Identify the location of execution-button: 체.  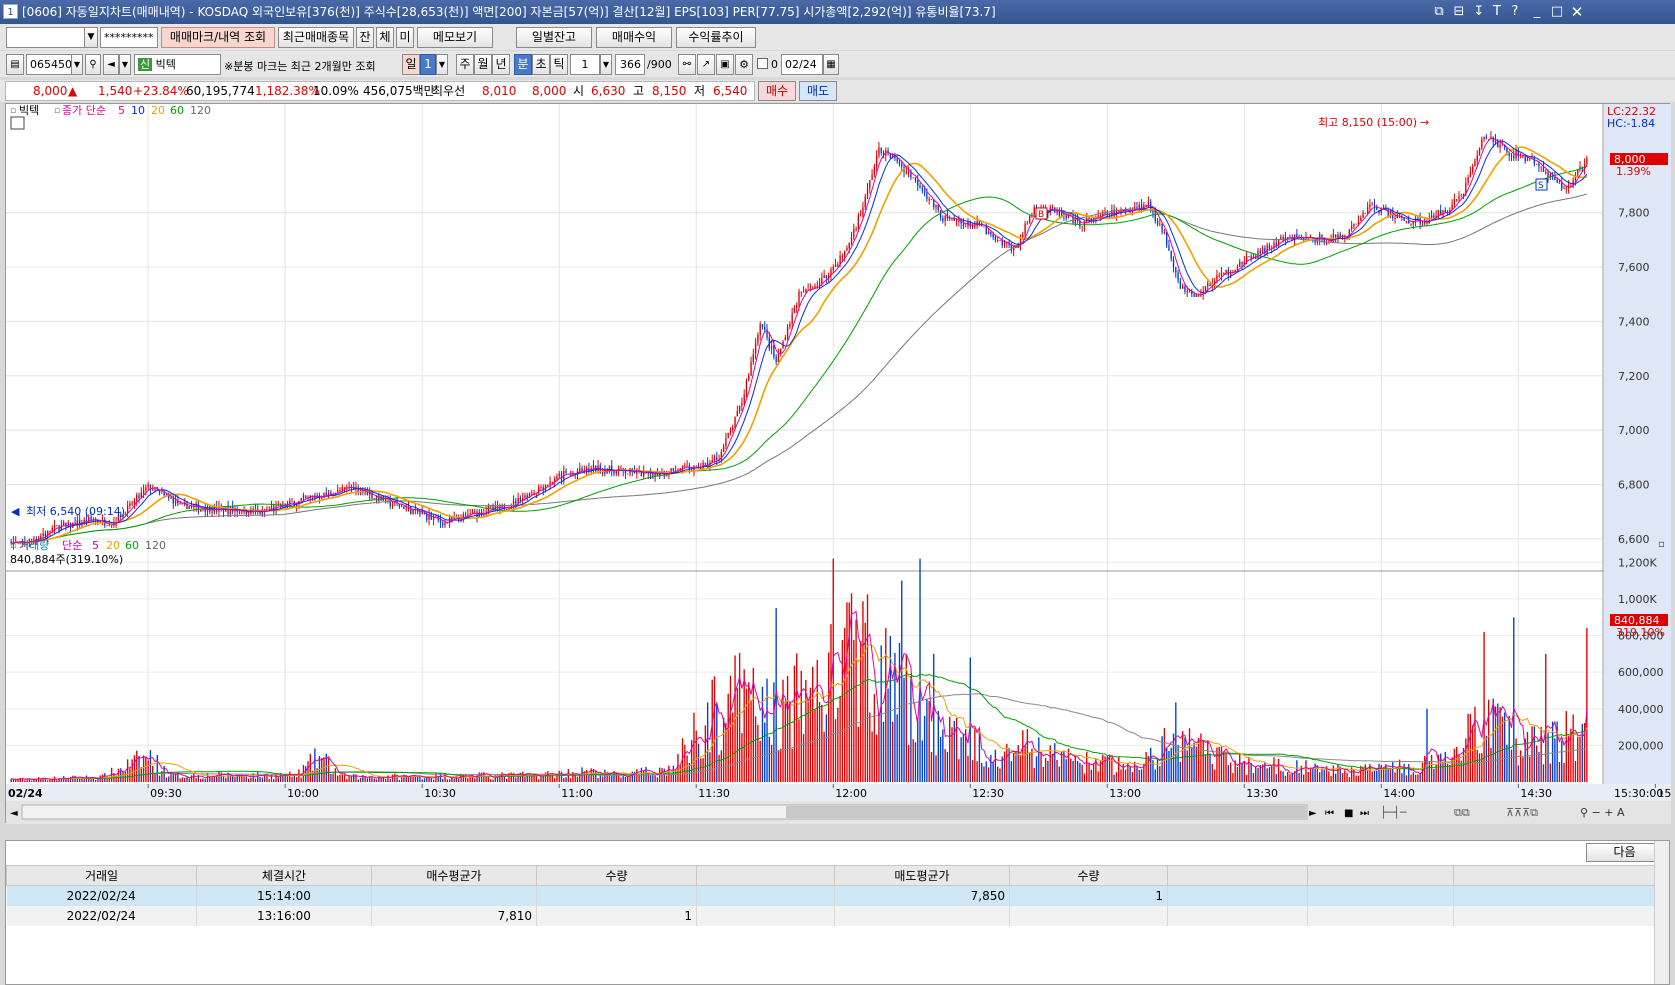
(385, 37).